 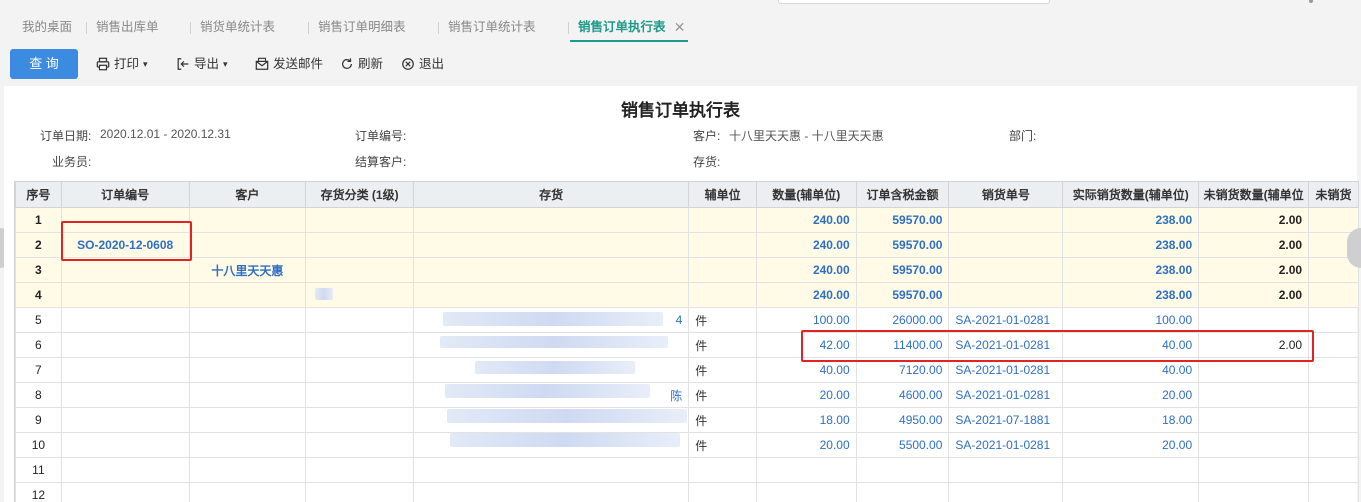 I want to click on col-customer: 客户, so click(x=247, y=194).